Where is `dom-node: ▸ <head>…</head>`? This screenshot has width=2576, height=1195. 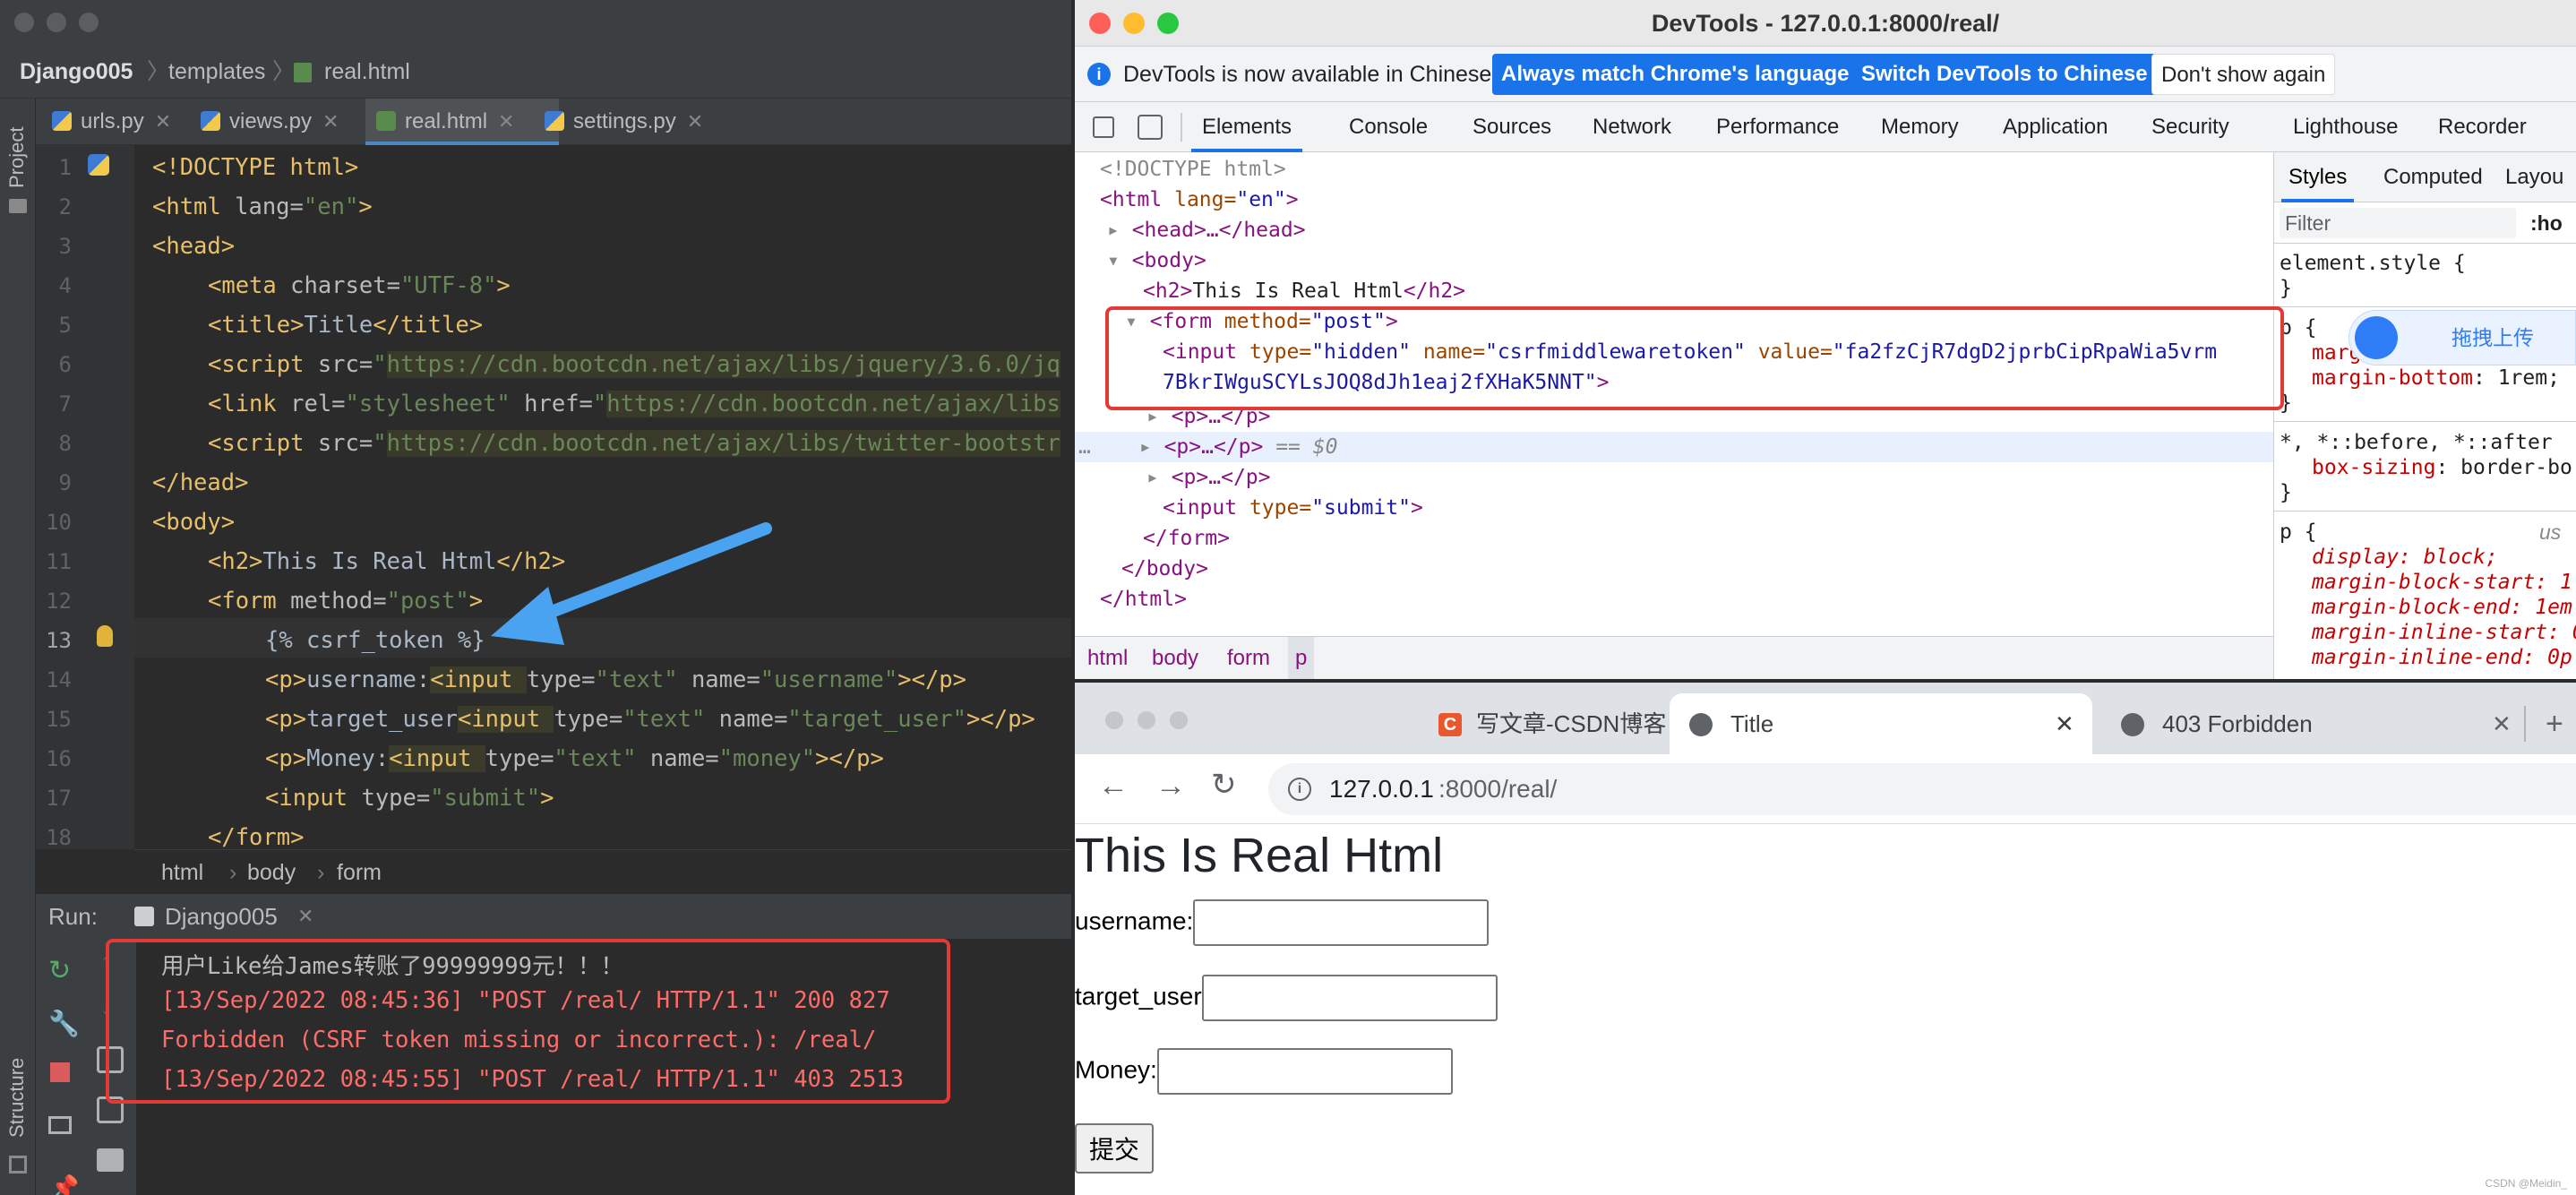
dom-node: ▸ <head>…</head> is located at coordinates (1206, 230).